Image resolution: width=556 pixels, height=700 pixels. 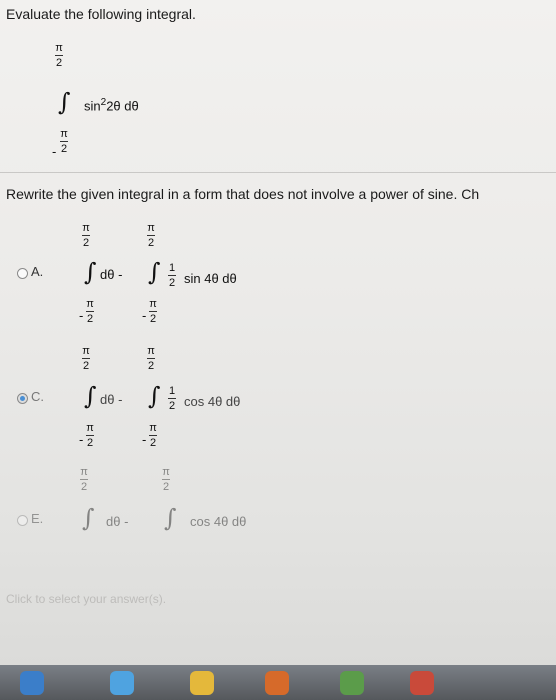 What do you see at coordinates (144, 315) in the screenshot?
I see `option-a-lower-minus-2: -` at bounding box center [144, 315].